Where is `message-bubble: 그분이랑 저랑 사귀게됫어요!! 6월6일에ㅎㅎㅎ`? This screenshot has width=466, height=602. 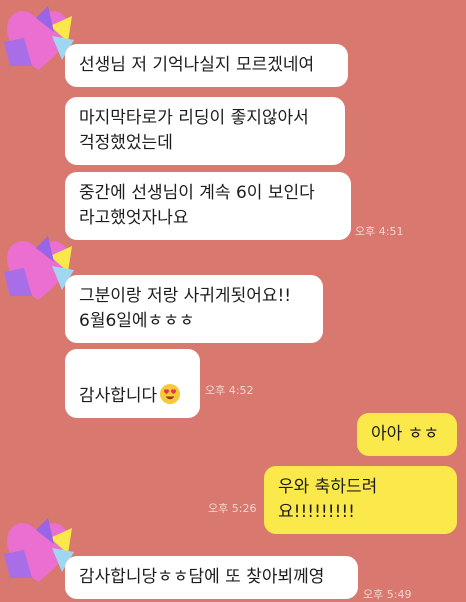 message-bubble: 그분이랑 저랑 사귀게됫어요!! 6월6일에ㅎㅎㅎ is located at coordinates (194, 309).